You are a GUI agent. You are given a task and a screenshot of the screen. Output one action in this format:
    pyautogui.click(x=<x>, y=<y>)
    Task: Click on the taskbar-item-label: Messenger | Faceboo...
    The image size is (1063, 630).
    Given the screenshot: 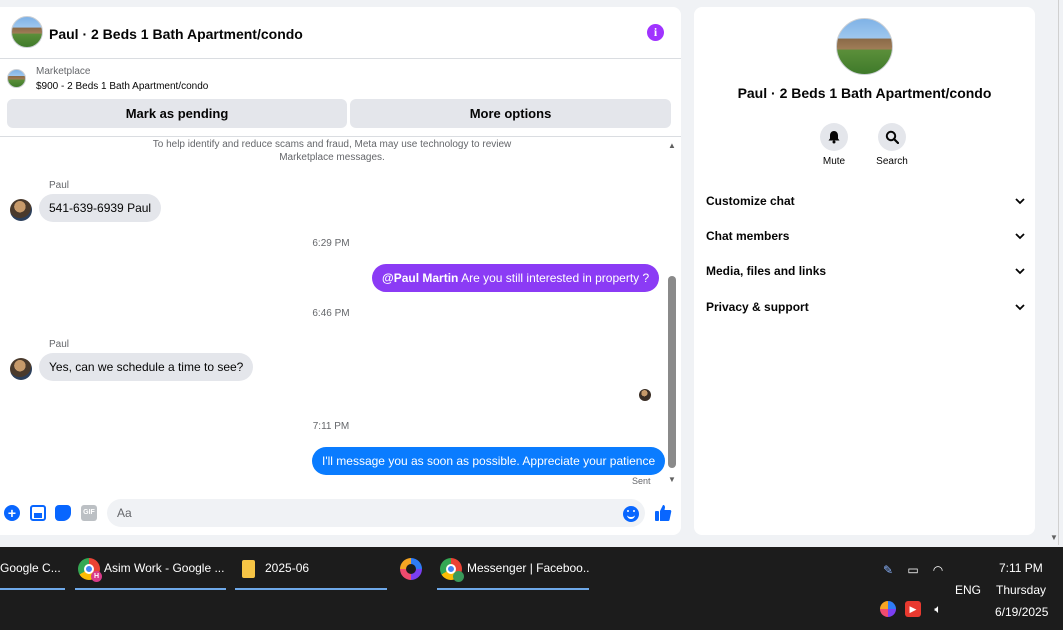 What is the action you would take?
    pyautogui.click(x=528, y=568)
    